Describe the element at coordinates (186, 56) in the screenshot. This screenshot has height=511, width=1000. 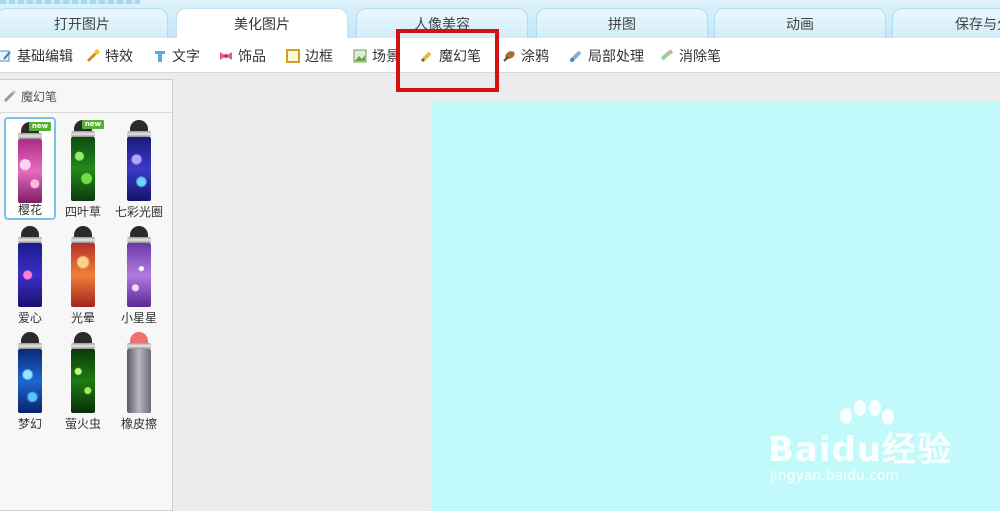
I see `tool-label: 文字` at that location.